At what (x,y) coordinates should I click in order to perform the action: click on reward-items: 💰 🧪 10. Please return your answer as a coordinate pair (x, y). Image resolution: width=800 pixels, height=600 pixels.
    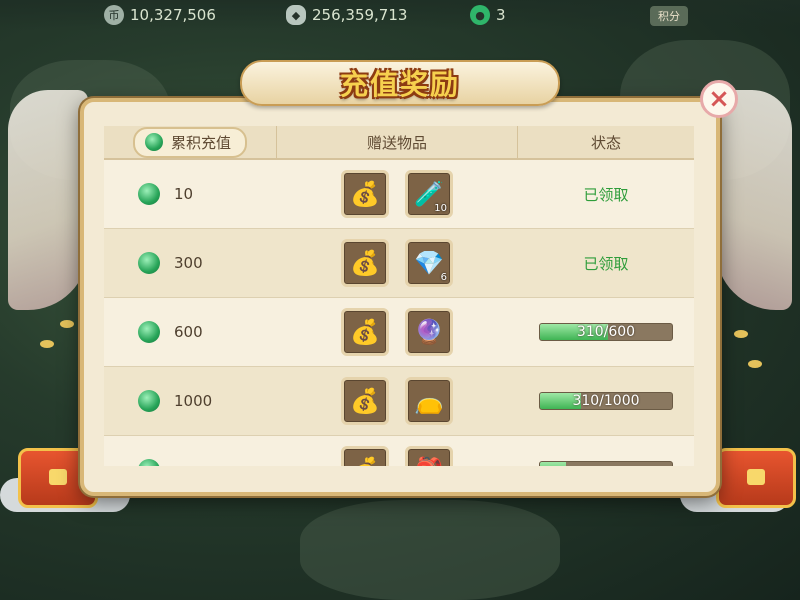
    Looking at the image, I should click on (397, 194).